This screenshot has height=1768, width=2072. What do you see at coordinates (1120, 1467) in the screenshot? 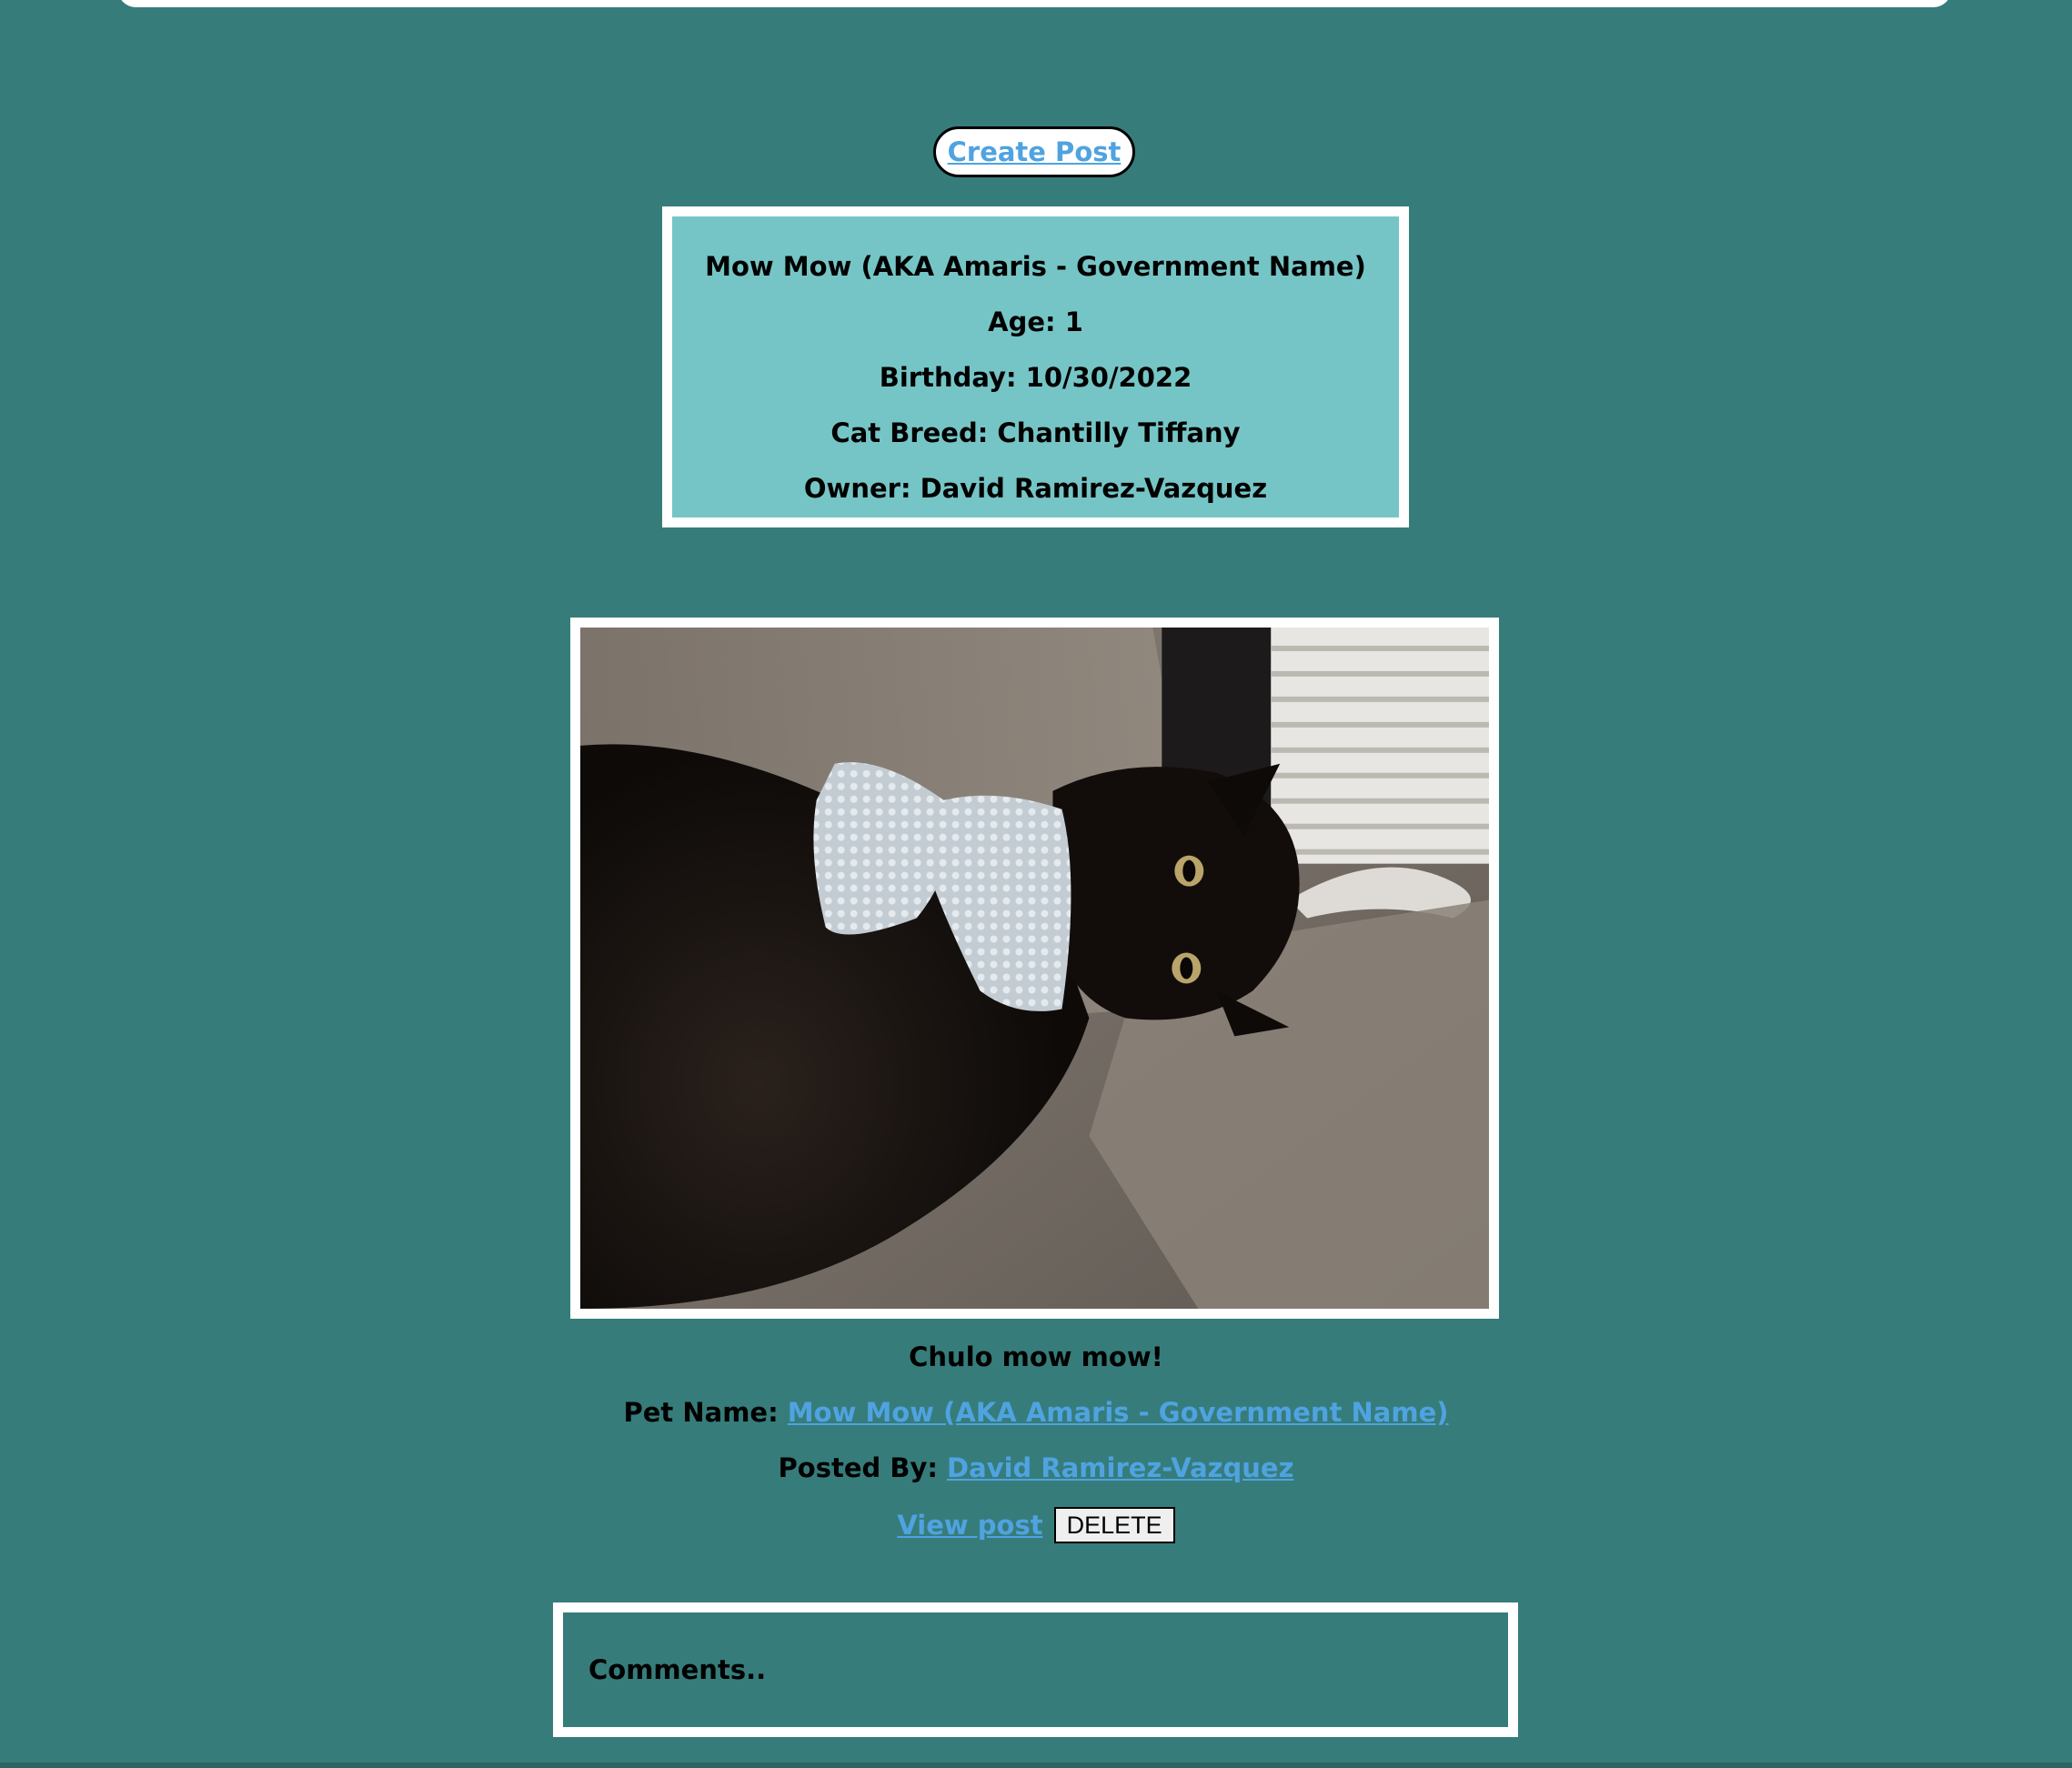
I see `posted-by-link: David Ramirez-Vazquez` at bounding box center [1120, 1467].